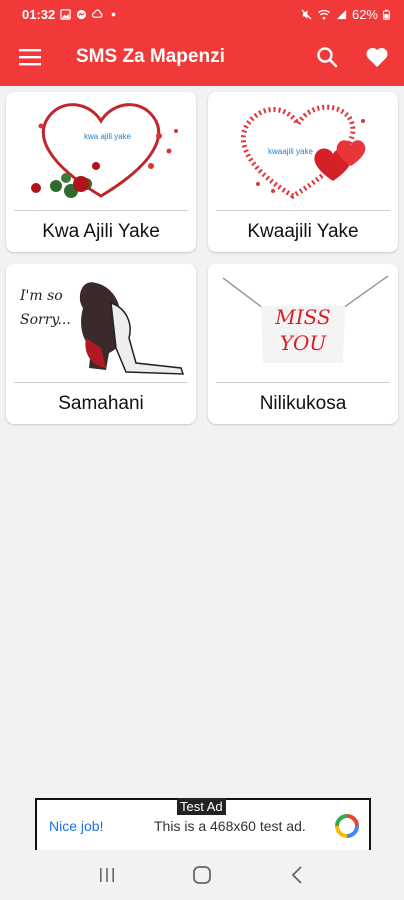 This screenshot has height=900, width=404. Describe the element at coordinates (101, 231) in the screenshot. I see `category-label: Kwa Ajili Yake` at that location.